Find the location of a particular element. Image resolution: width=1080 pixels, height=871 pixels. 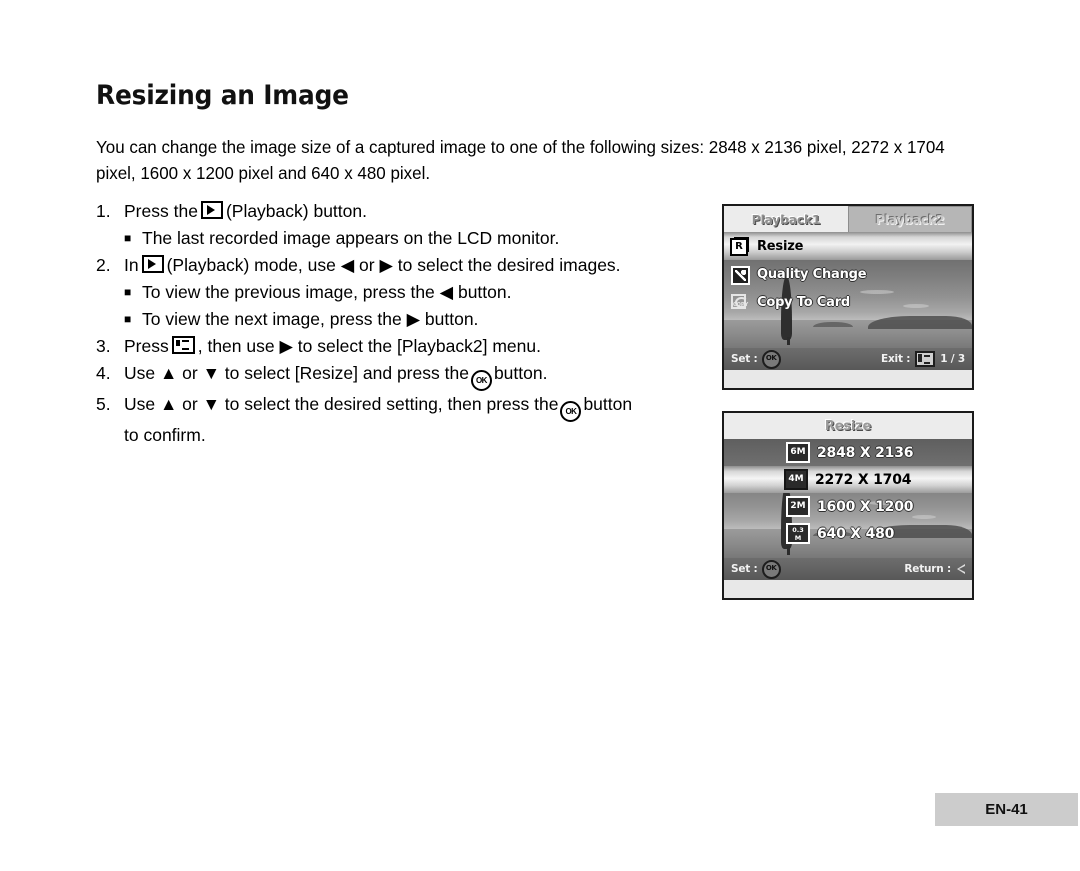

megapixel-badge: 2M is located at coordinates (798, 506).